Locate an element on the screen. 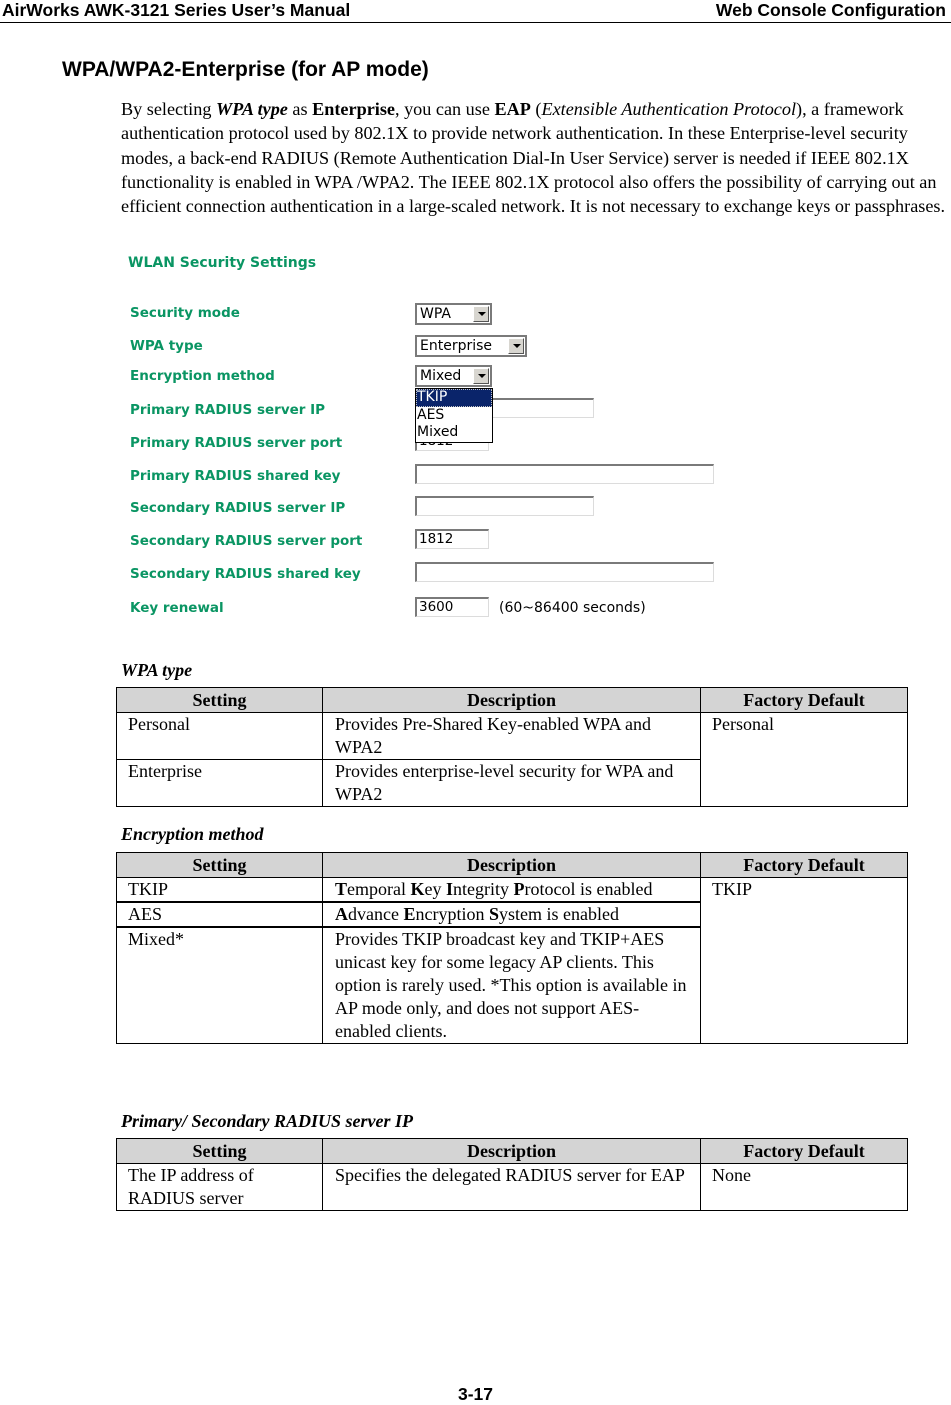 This screenshot has height=1405, width=951. secondary-radius-port-label: Secondary RADIUS server port is located at coordinates (246, 541).